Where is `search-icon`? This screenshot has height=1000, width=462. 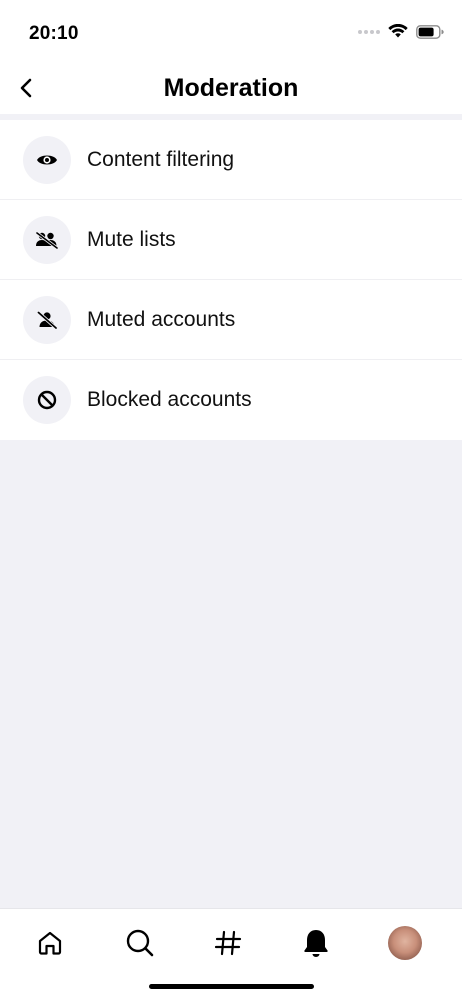
search-icon is located at coordinates (140, 943).